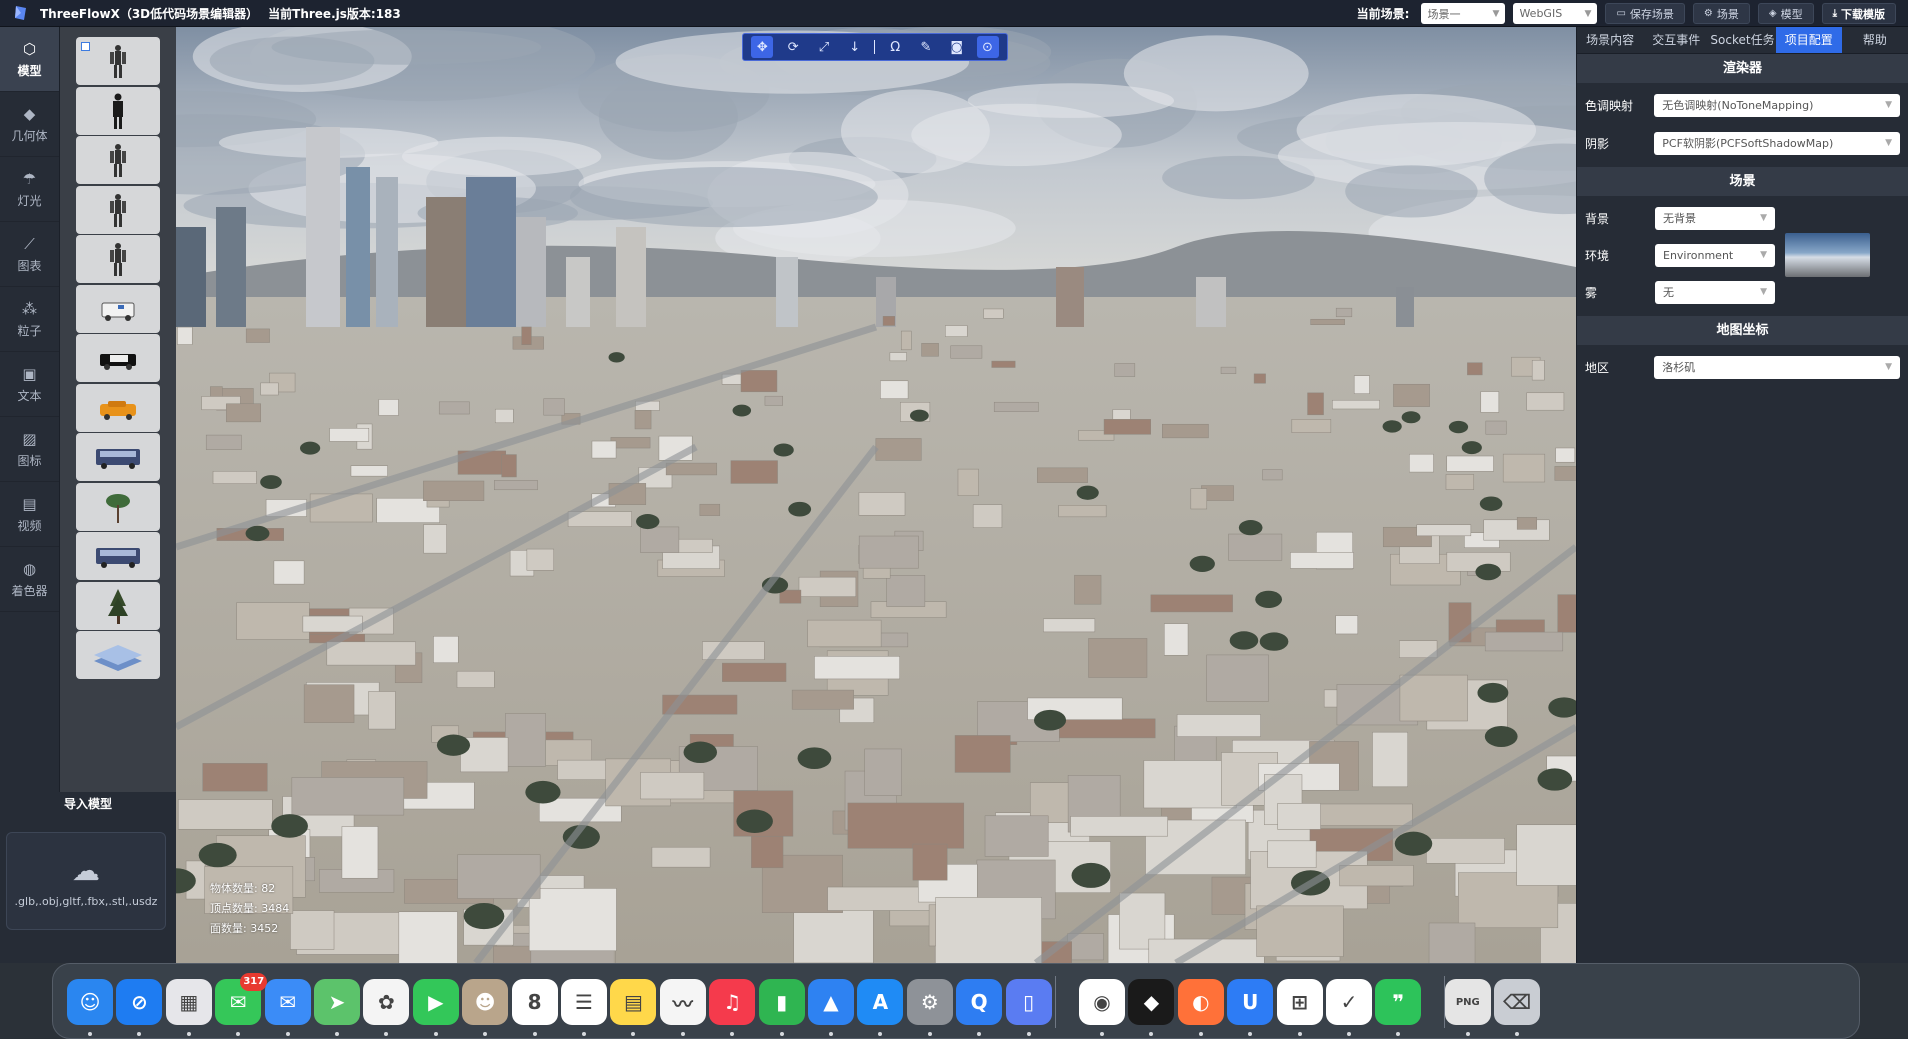 The width and height of the screenshot is (1908, 1039). I want to click on police-car-thumbnail, so click(118, 358).